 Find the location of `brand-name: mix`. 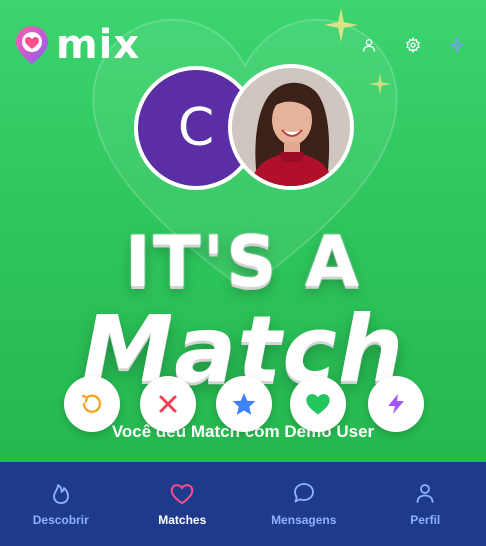

brand-name: mix is located at coordinates (98, 45).